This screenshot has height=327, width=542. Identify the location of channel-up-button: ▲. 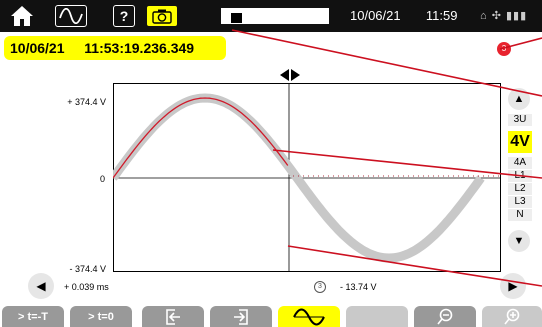
(519, 99).